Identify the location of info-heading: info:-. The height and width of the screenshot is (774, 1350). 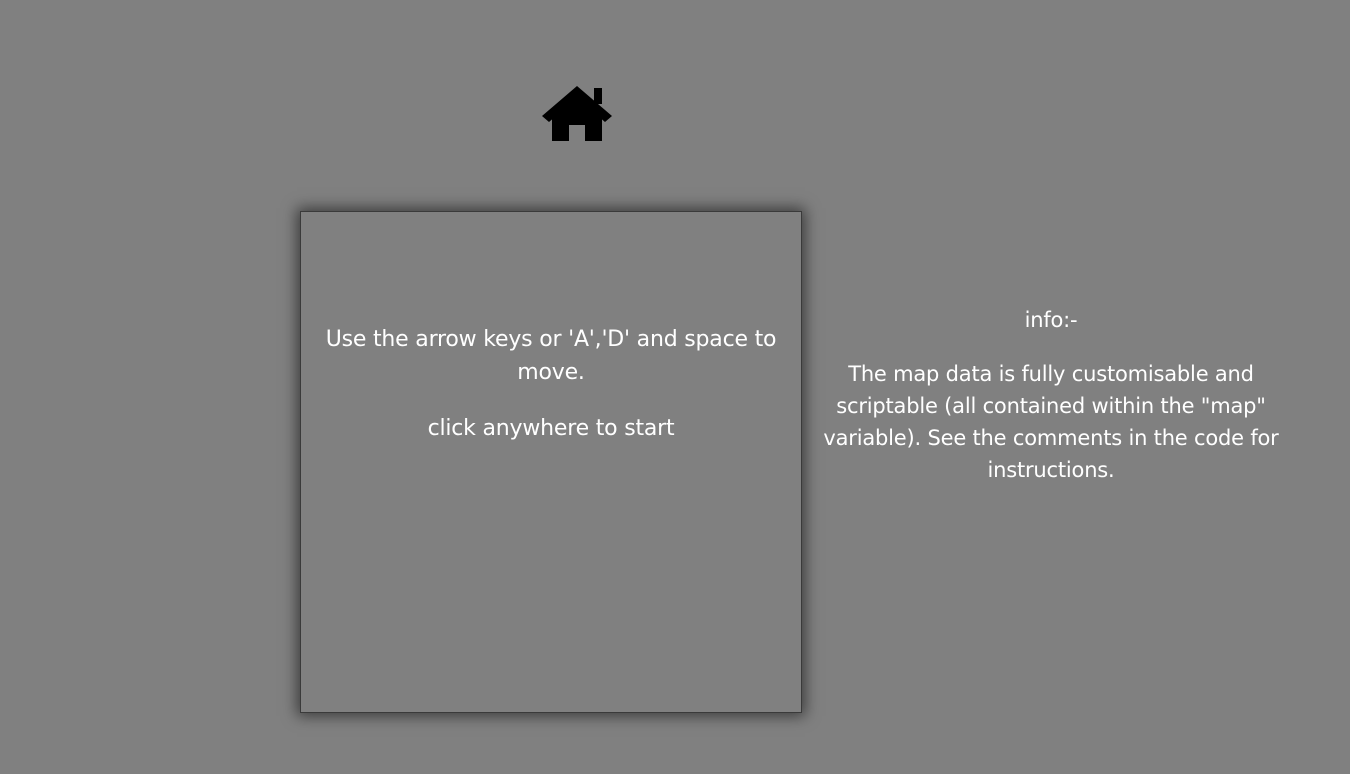
(1051, 320).